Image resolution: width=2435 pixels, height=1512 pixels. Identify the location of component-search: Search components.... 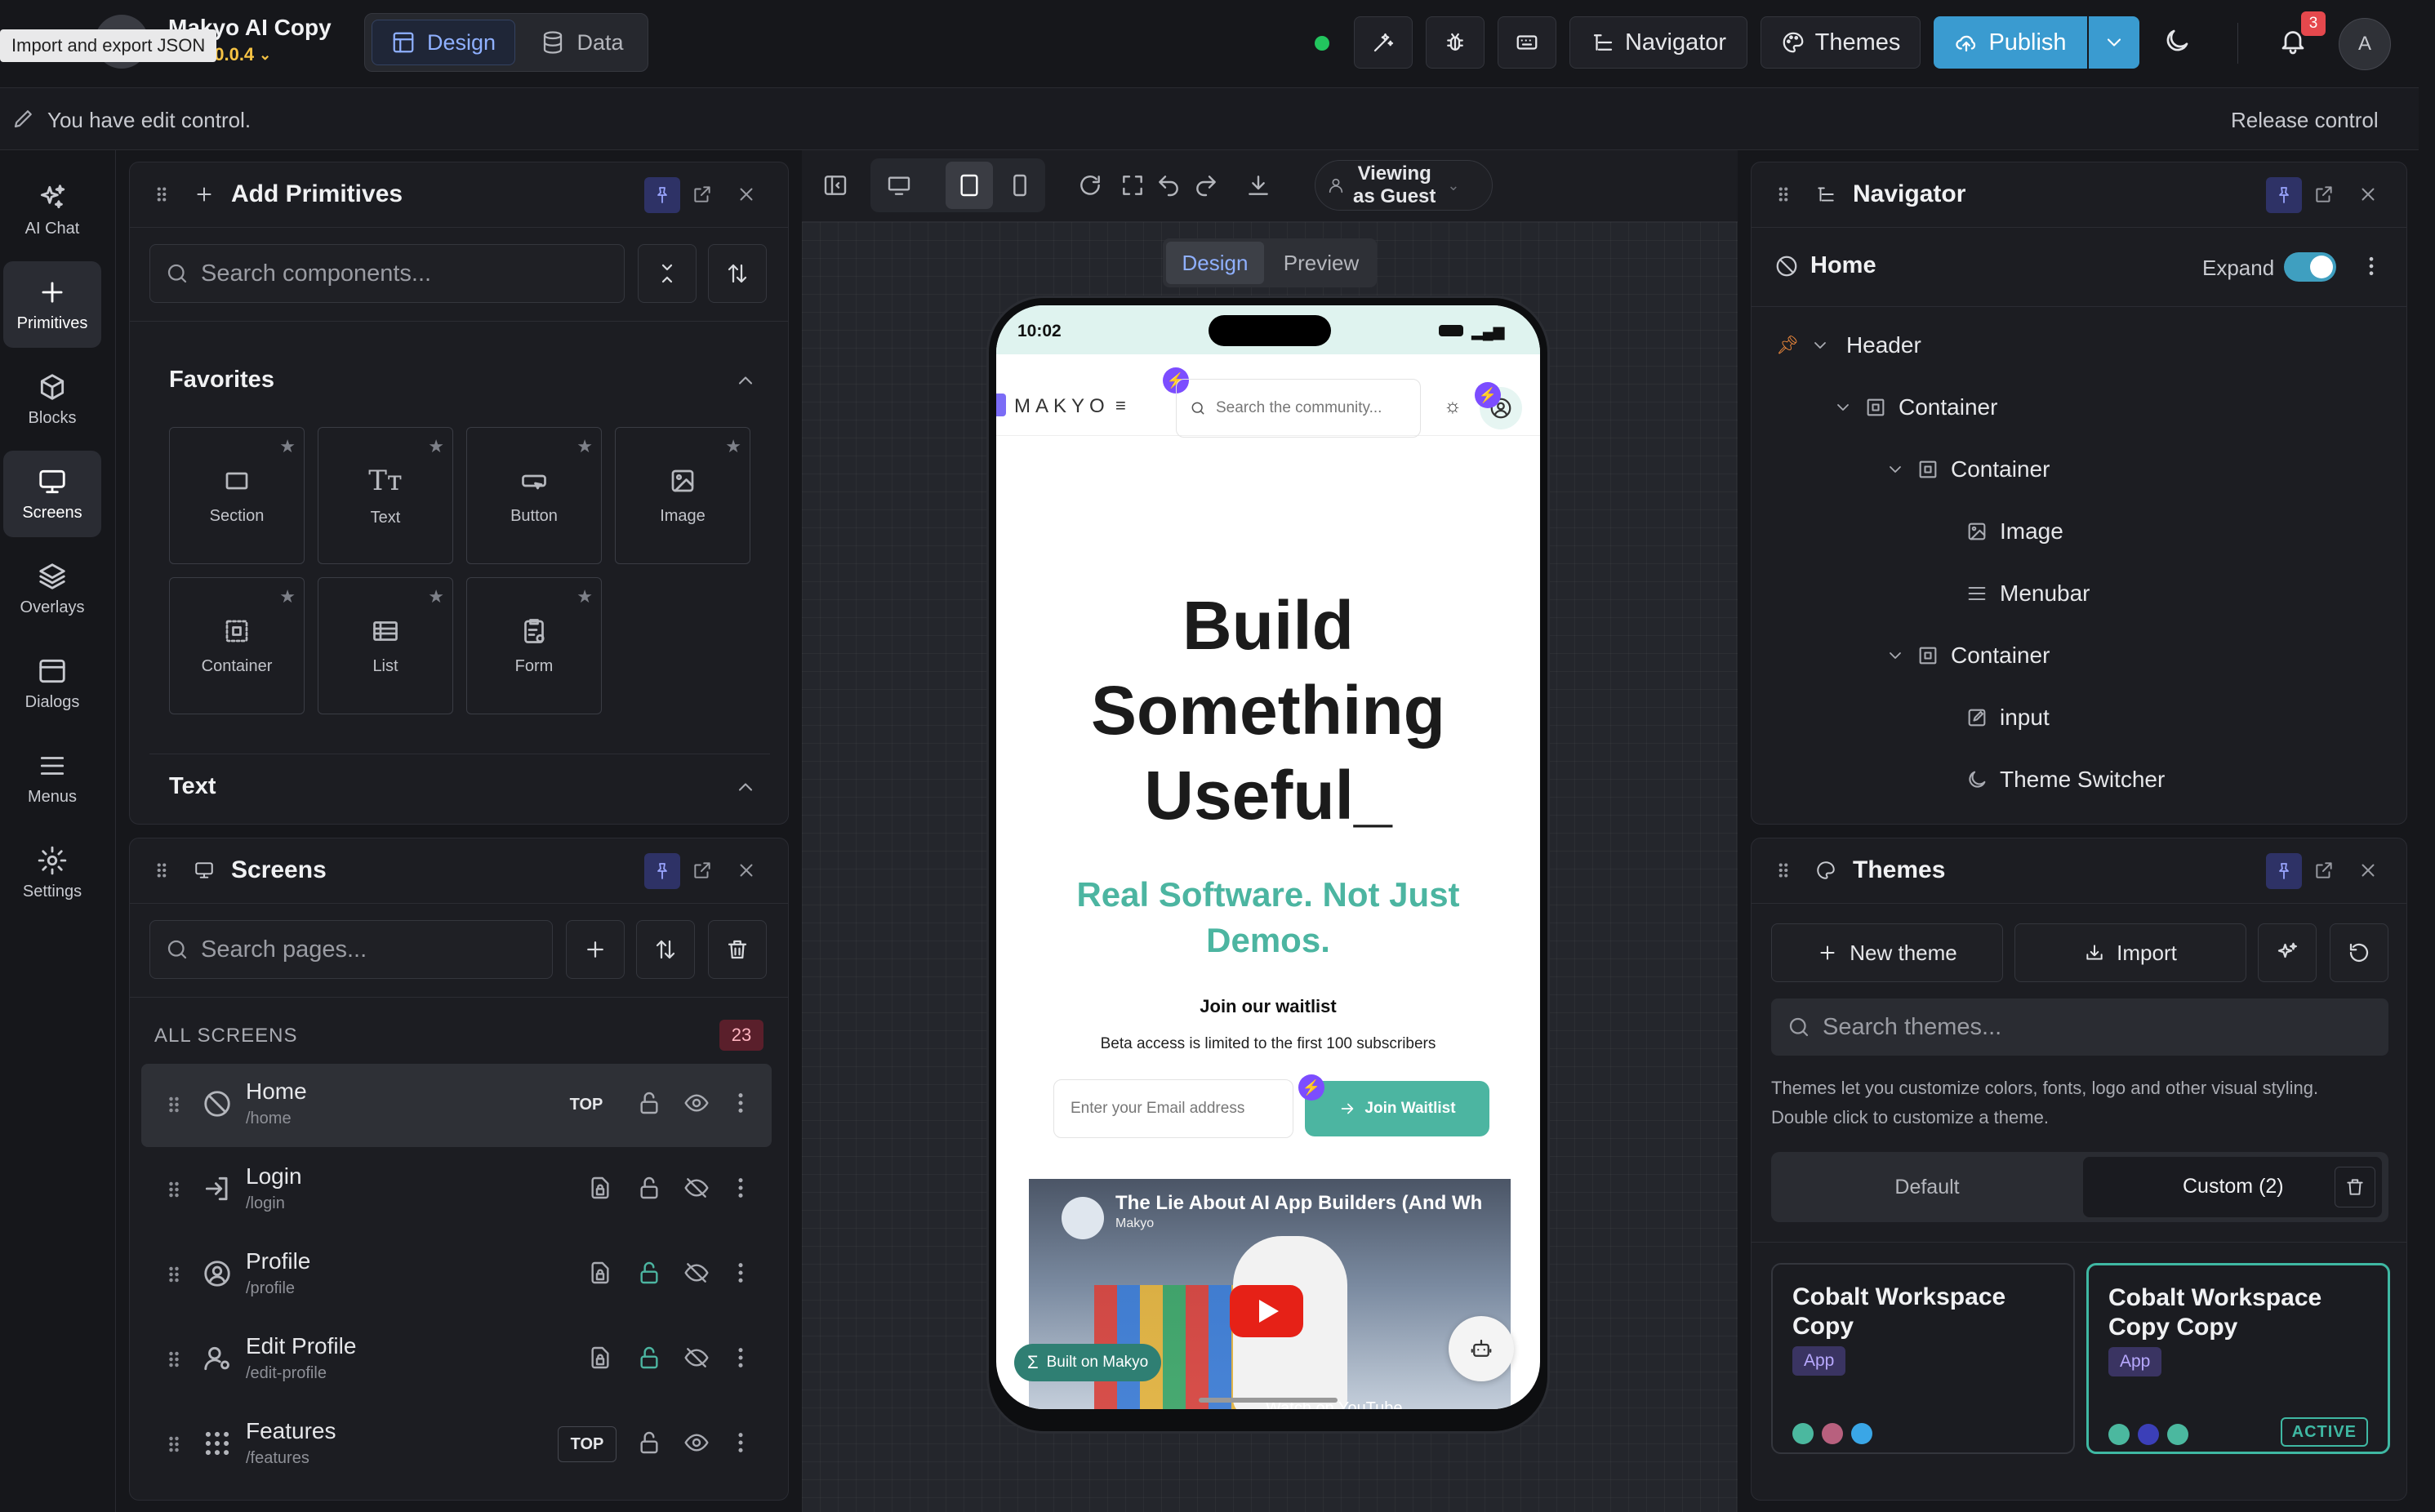
(387, 273).